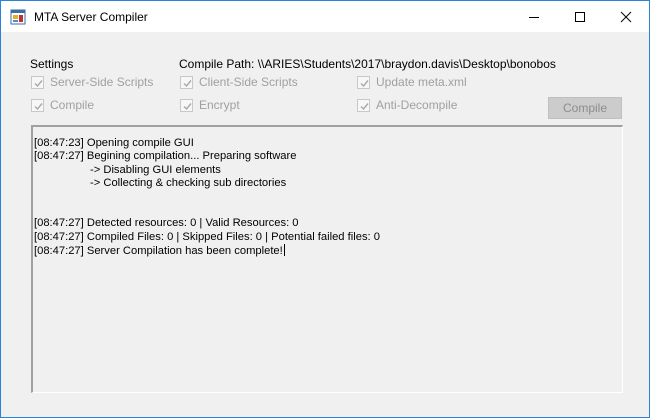  What do you see at coordinates (585, 108) in the screenshot?
I see `compile-button: Compile` at bounding box center [585, 108].